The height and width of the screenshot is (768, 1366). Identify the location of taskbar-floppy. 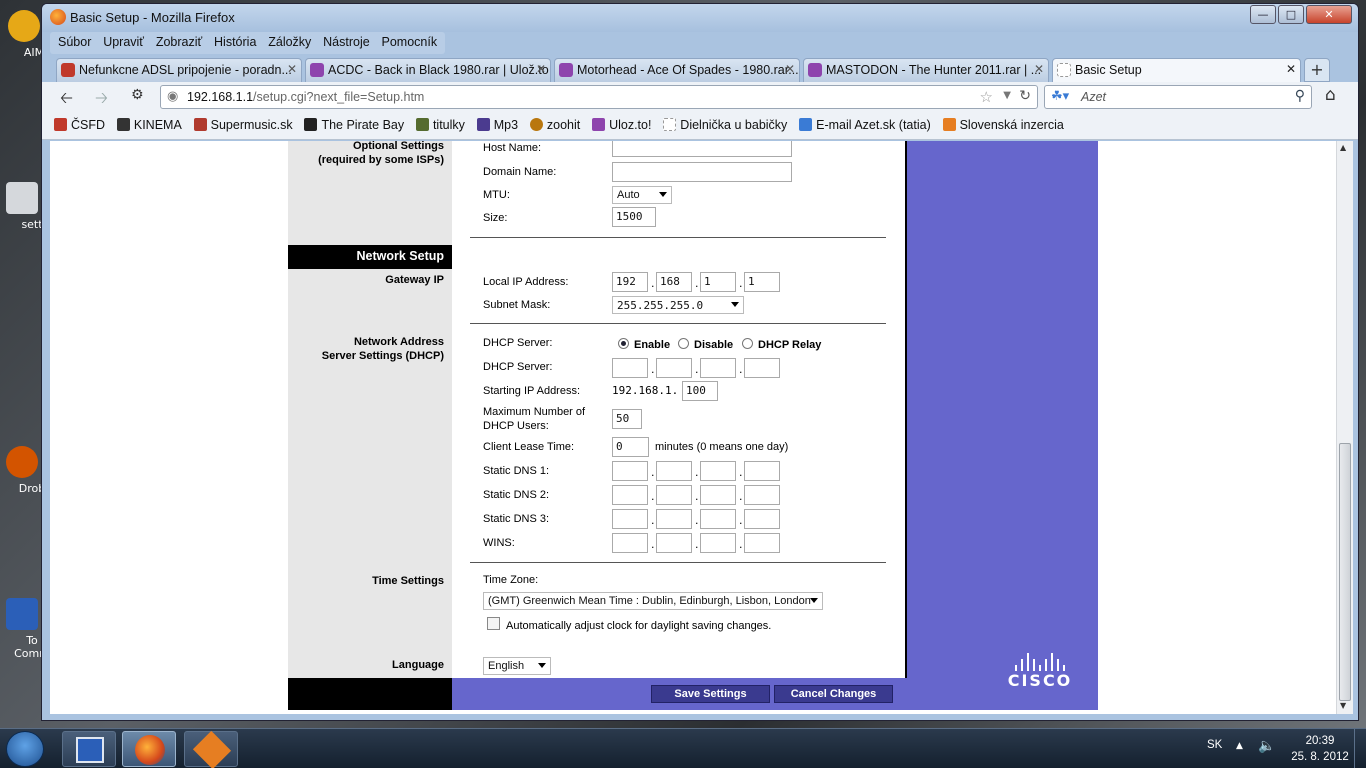
(89, 749).